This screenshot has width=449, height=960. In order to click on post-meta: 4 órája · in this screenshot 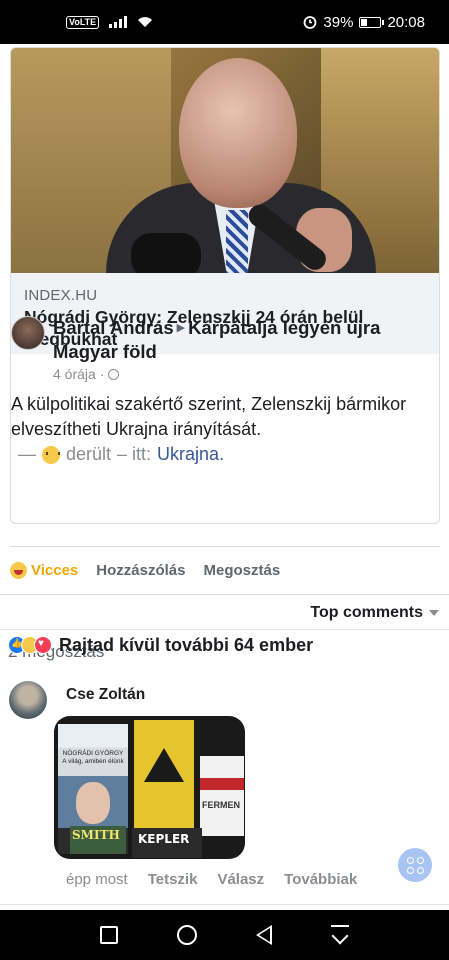, I will do `click(86, 374)`.